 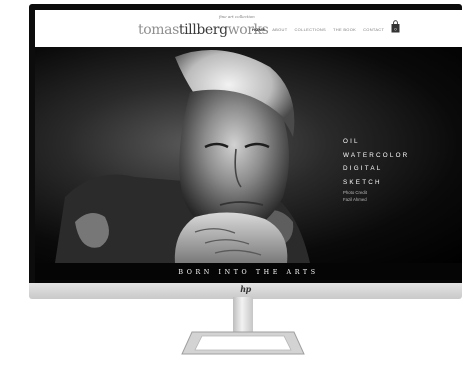 I want to click on photo-credit-name: Fazil Ahmed, so click(x=355, y=199).